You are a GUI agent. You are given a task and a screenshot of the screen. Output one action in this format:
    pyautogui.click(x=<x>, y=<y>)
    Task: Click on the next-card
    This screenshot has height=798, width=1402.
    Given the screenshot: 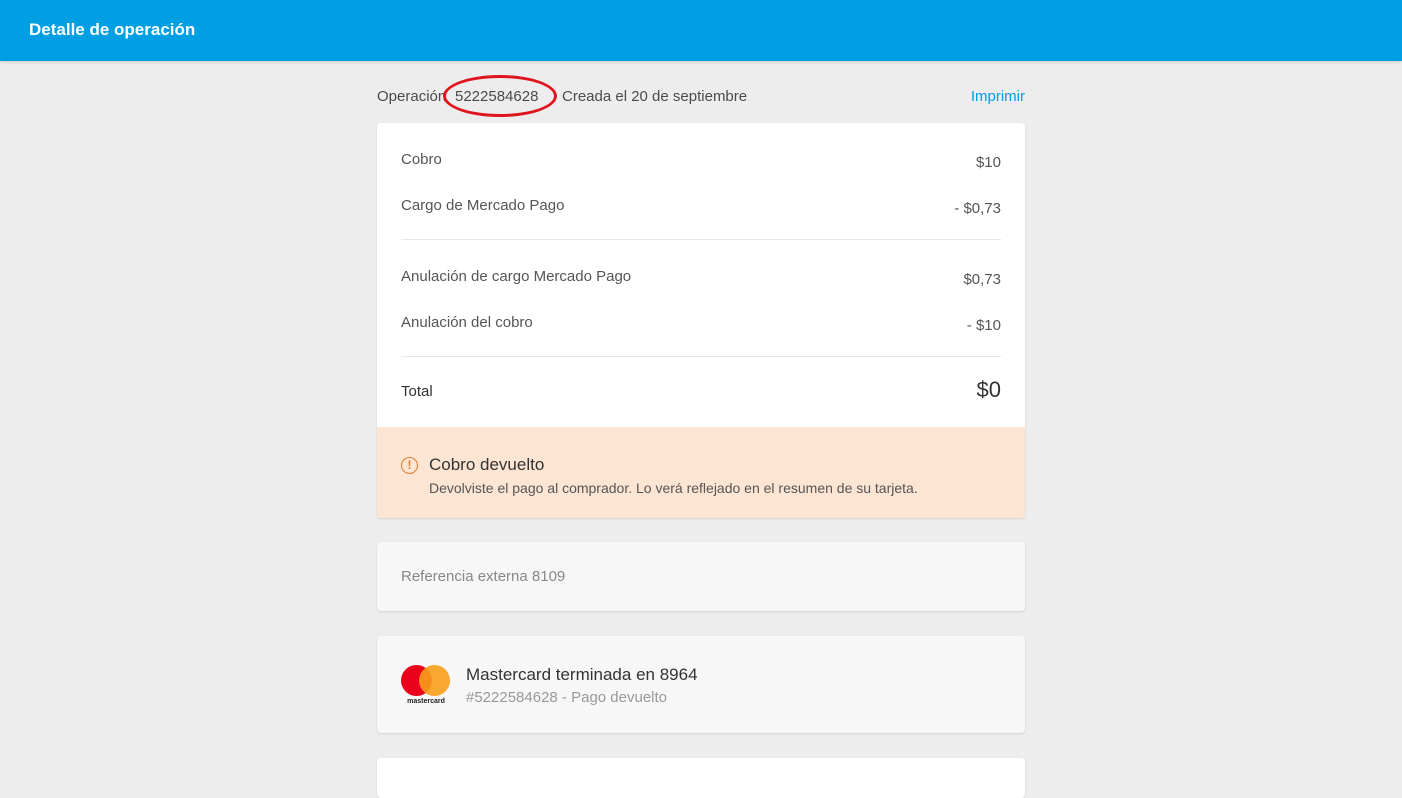 What is the action you would take?
    pyautogui.click(x=701, y=778)
    